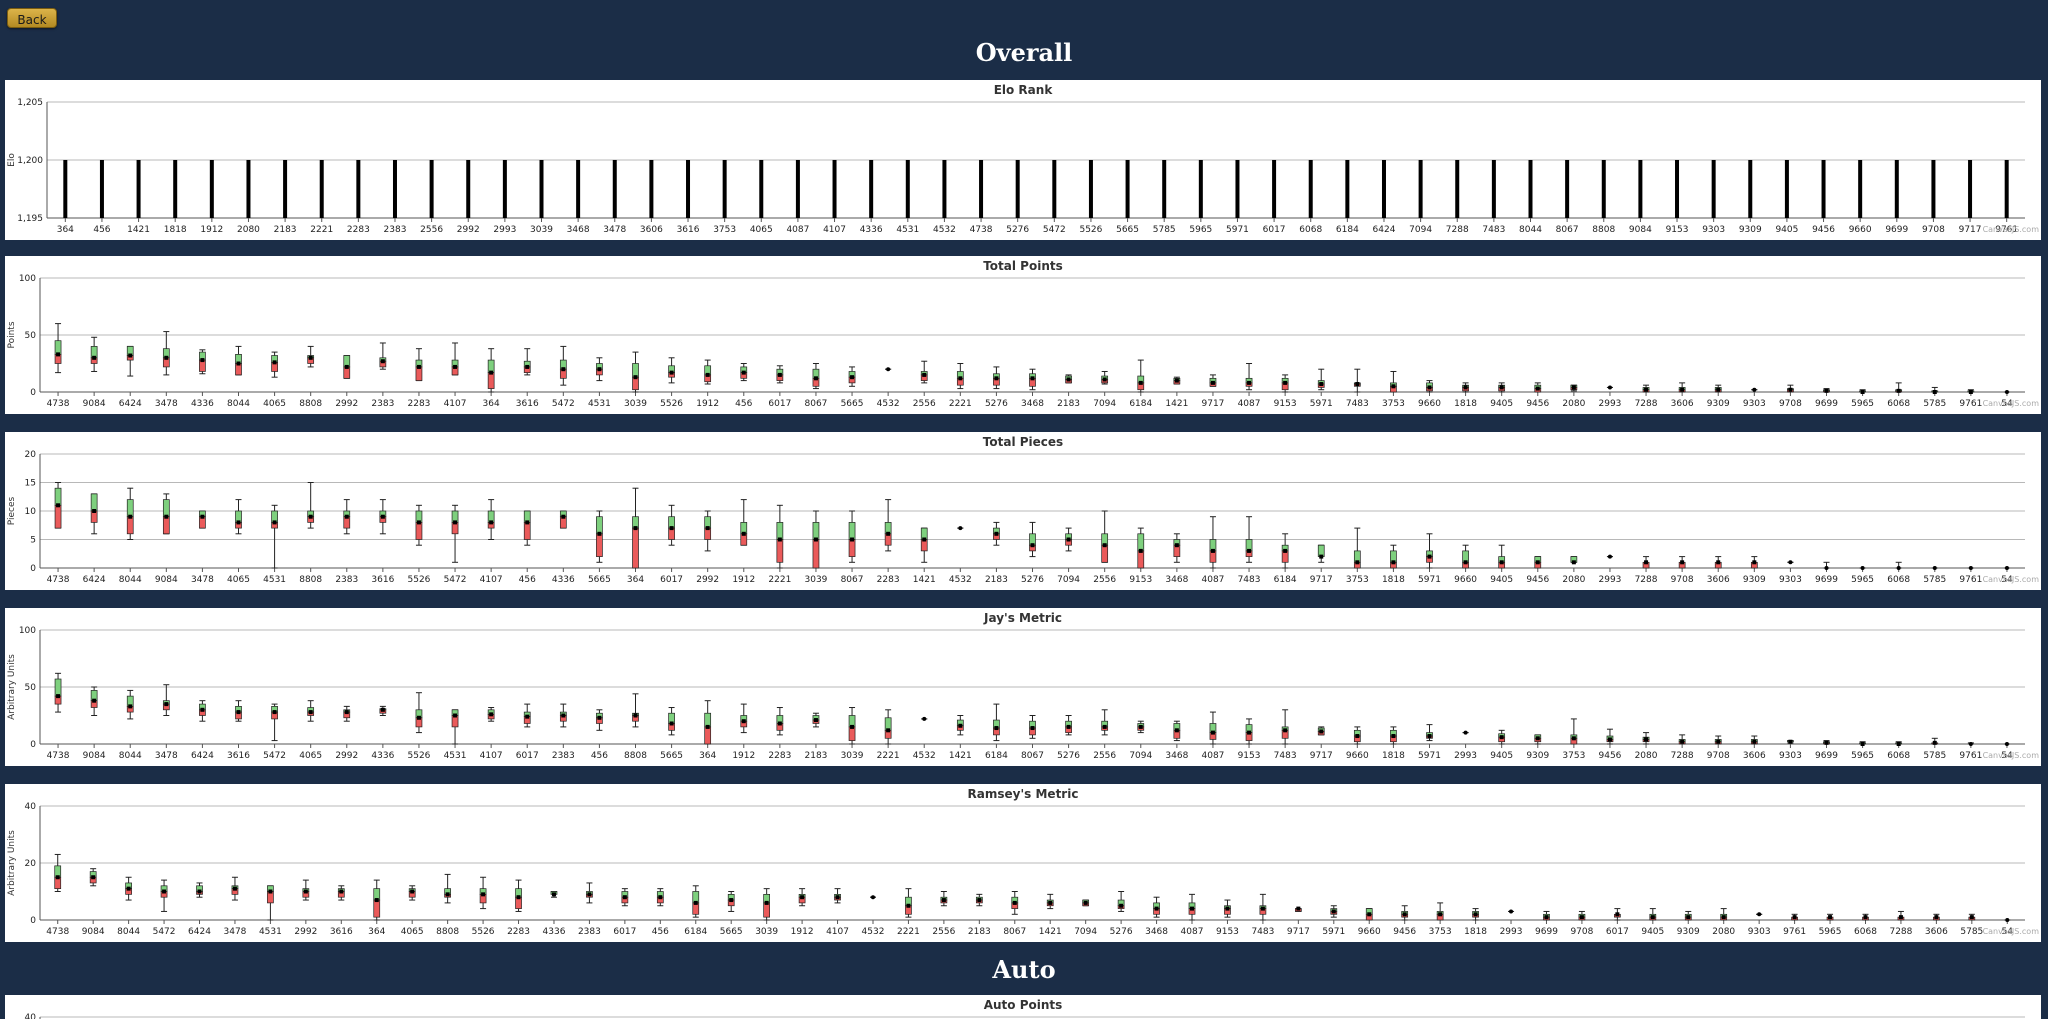 The height and width of the screenshot is (1019, 2048). I want to click on x-tick-label: 2221, so click(888, 756).